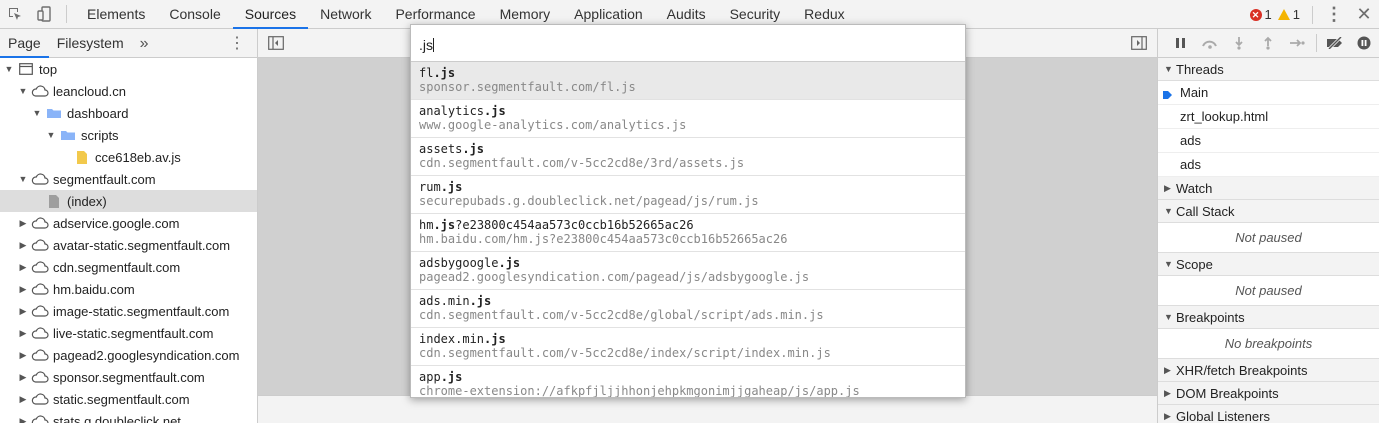 The image size is (1379, 423). What do you see at coordinates (433, 45) in the screenshot?
I see `text-caret` at bounding box center [433, 45].